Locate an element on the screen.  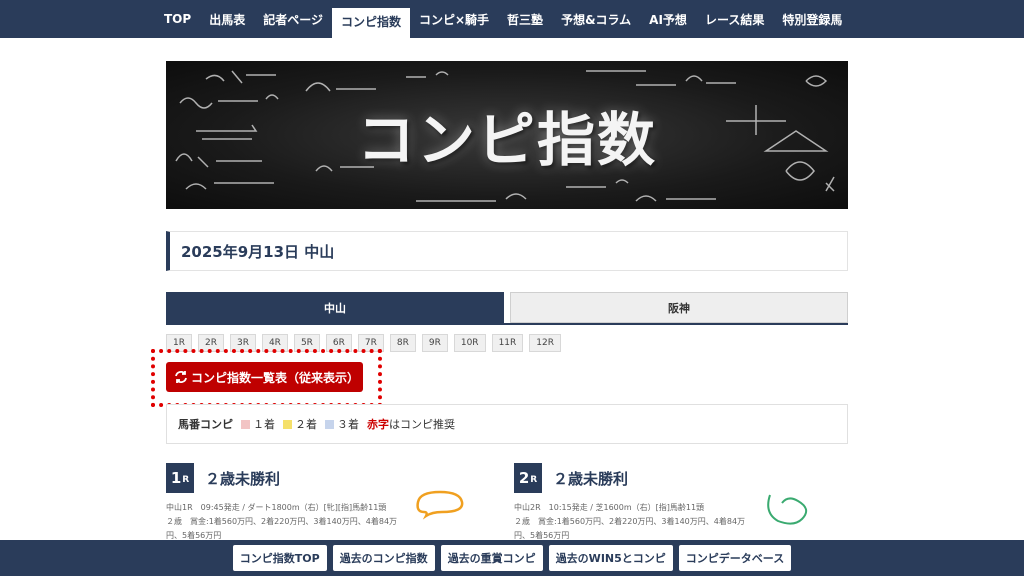
race-button-10: 10R is located at coordinates (469, 343).